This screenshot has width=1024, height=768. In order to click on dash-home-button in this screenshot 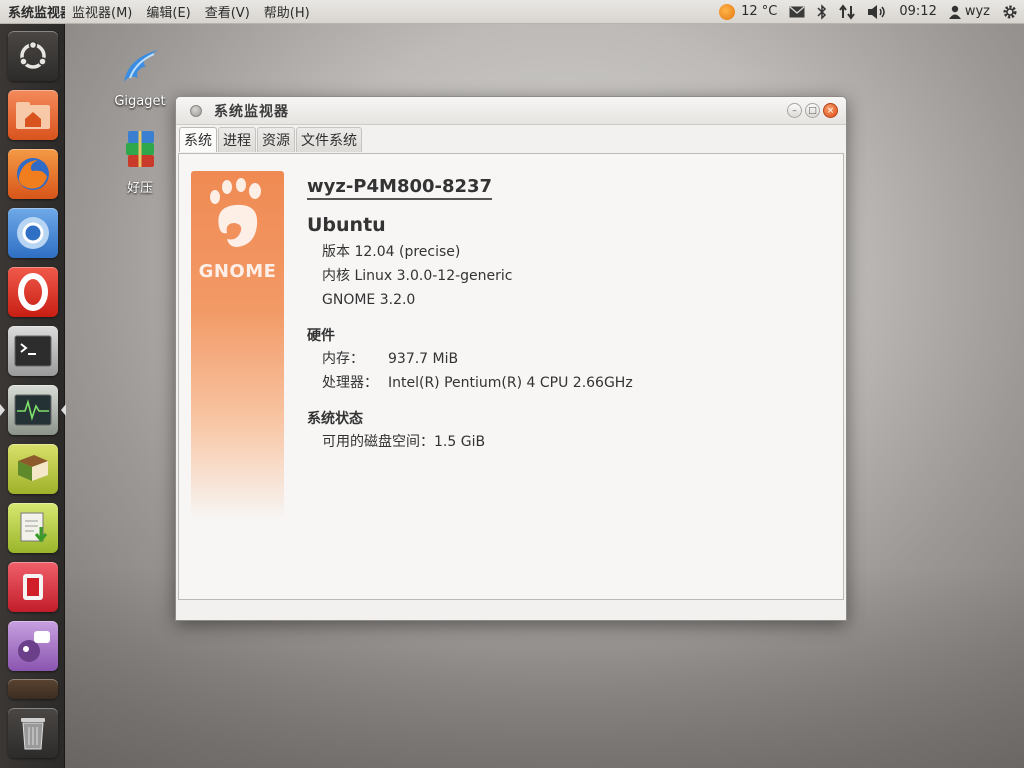, I will do `click(33, 56)`.